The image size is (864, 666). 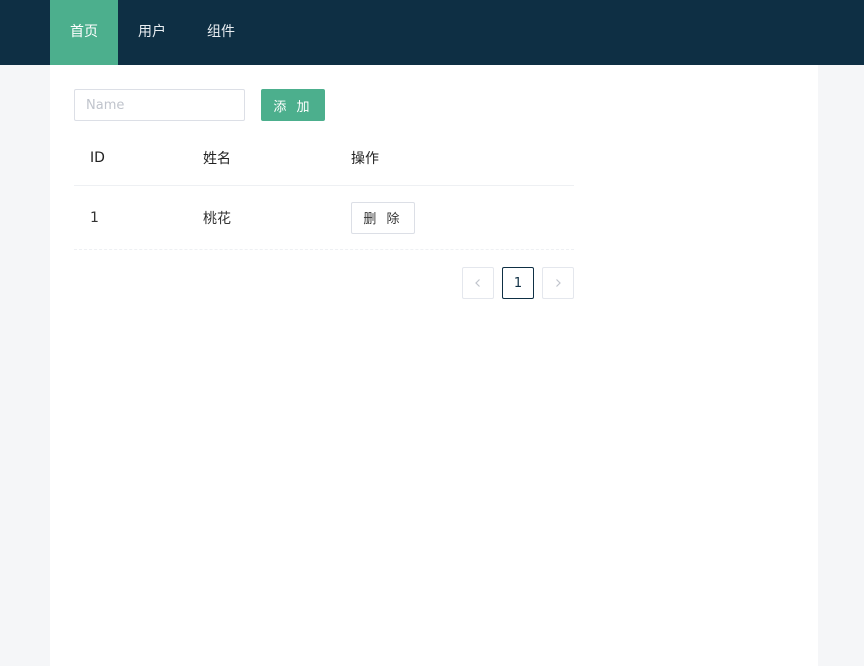 I want to click on table-row: 1 桃花 删 除, so click(x=324, y=218).